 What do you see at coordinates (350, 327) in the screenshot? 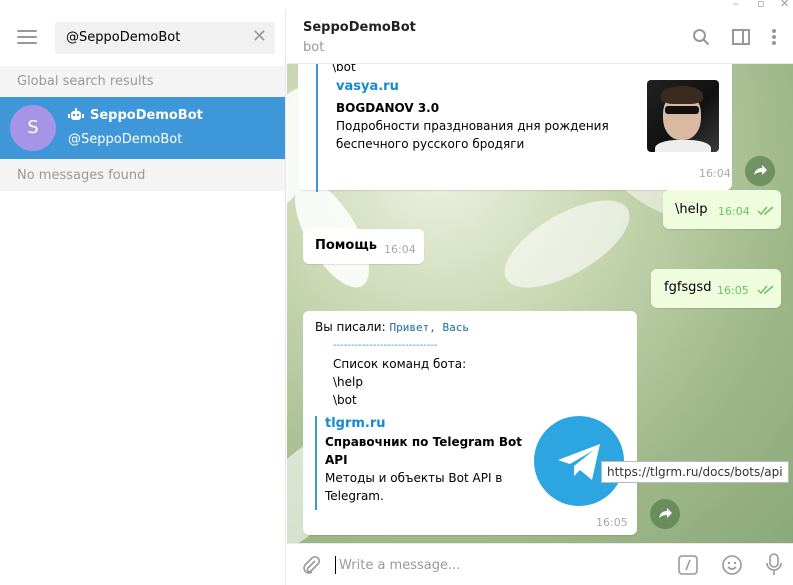
I see `message-intro-text: Вы писали:` at bounding box center [350, 327].